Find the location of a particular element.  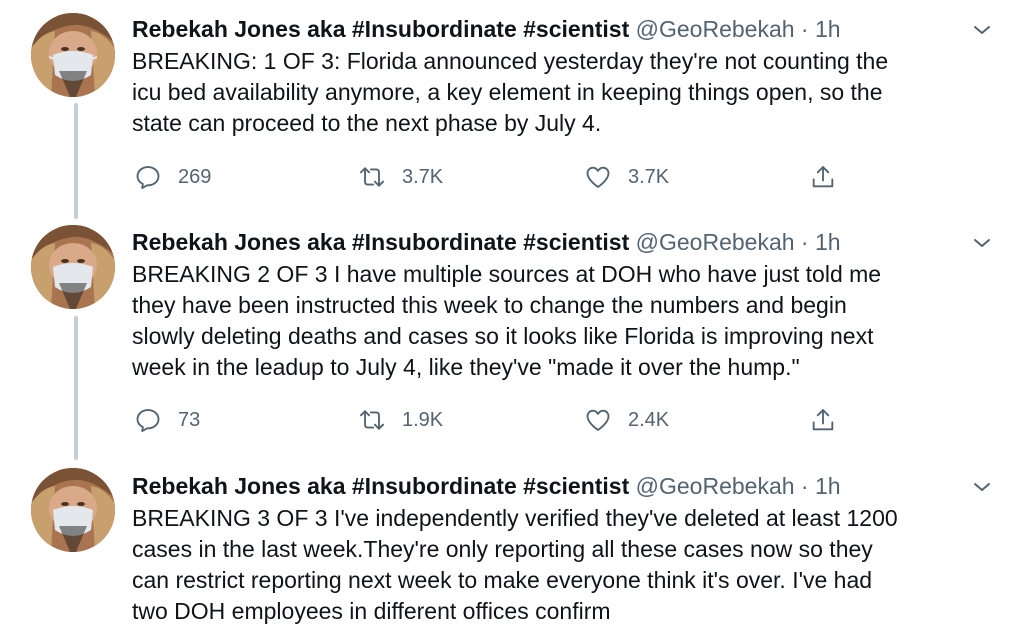

retweet-button: 1.9K is located at coordinates (400, 420).